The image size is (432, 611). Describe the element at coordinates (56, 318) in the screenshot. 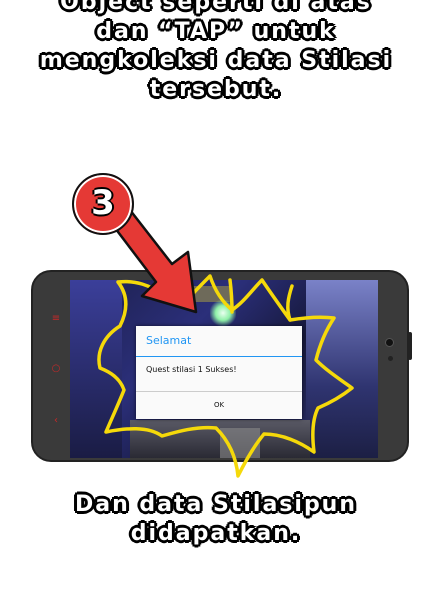

I see `menu-key-icon: ≡` at that location.